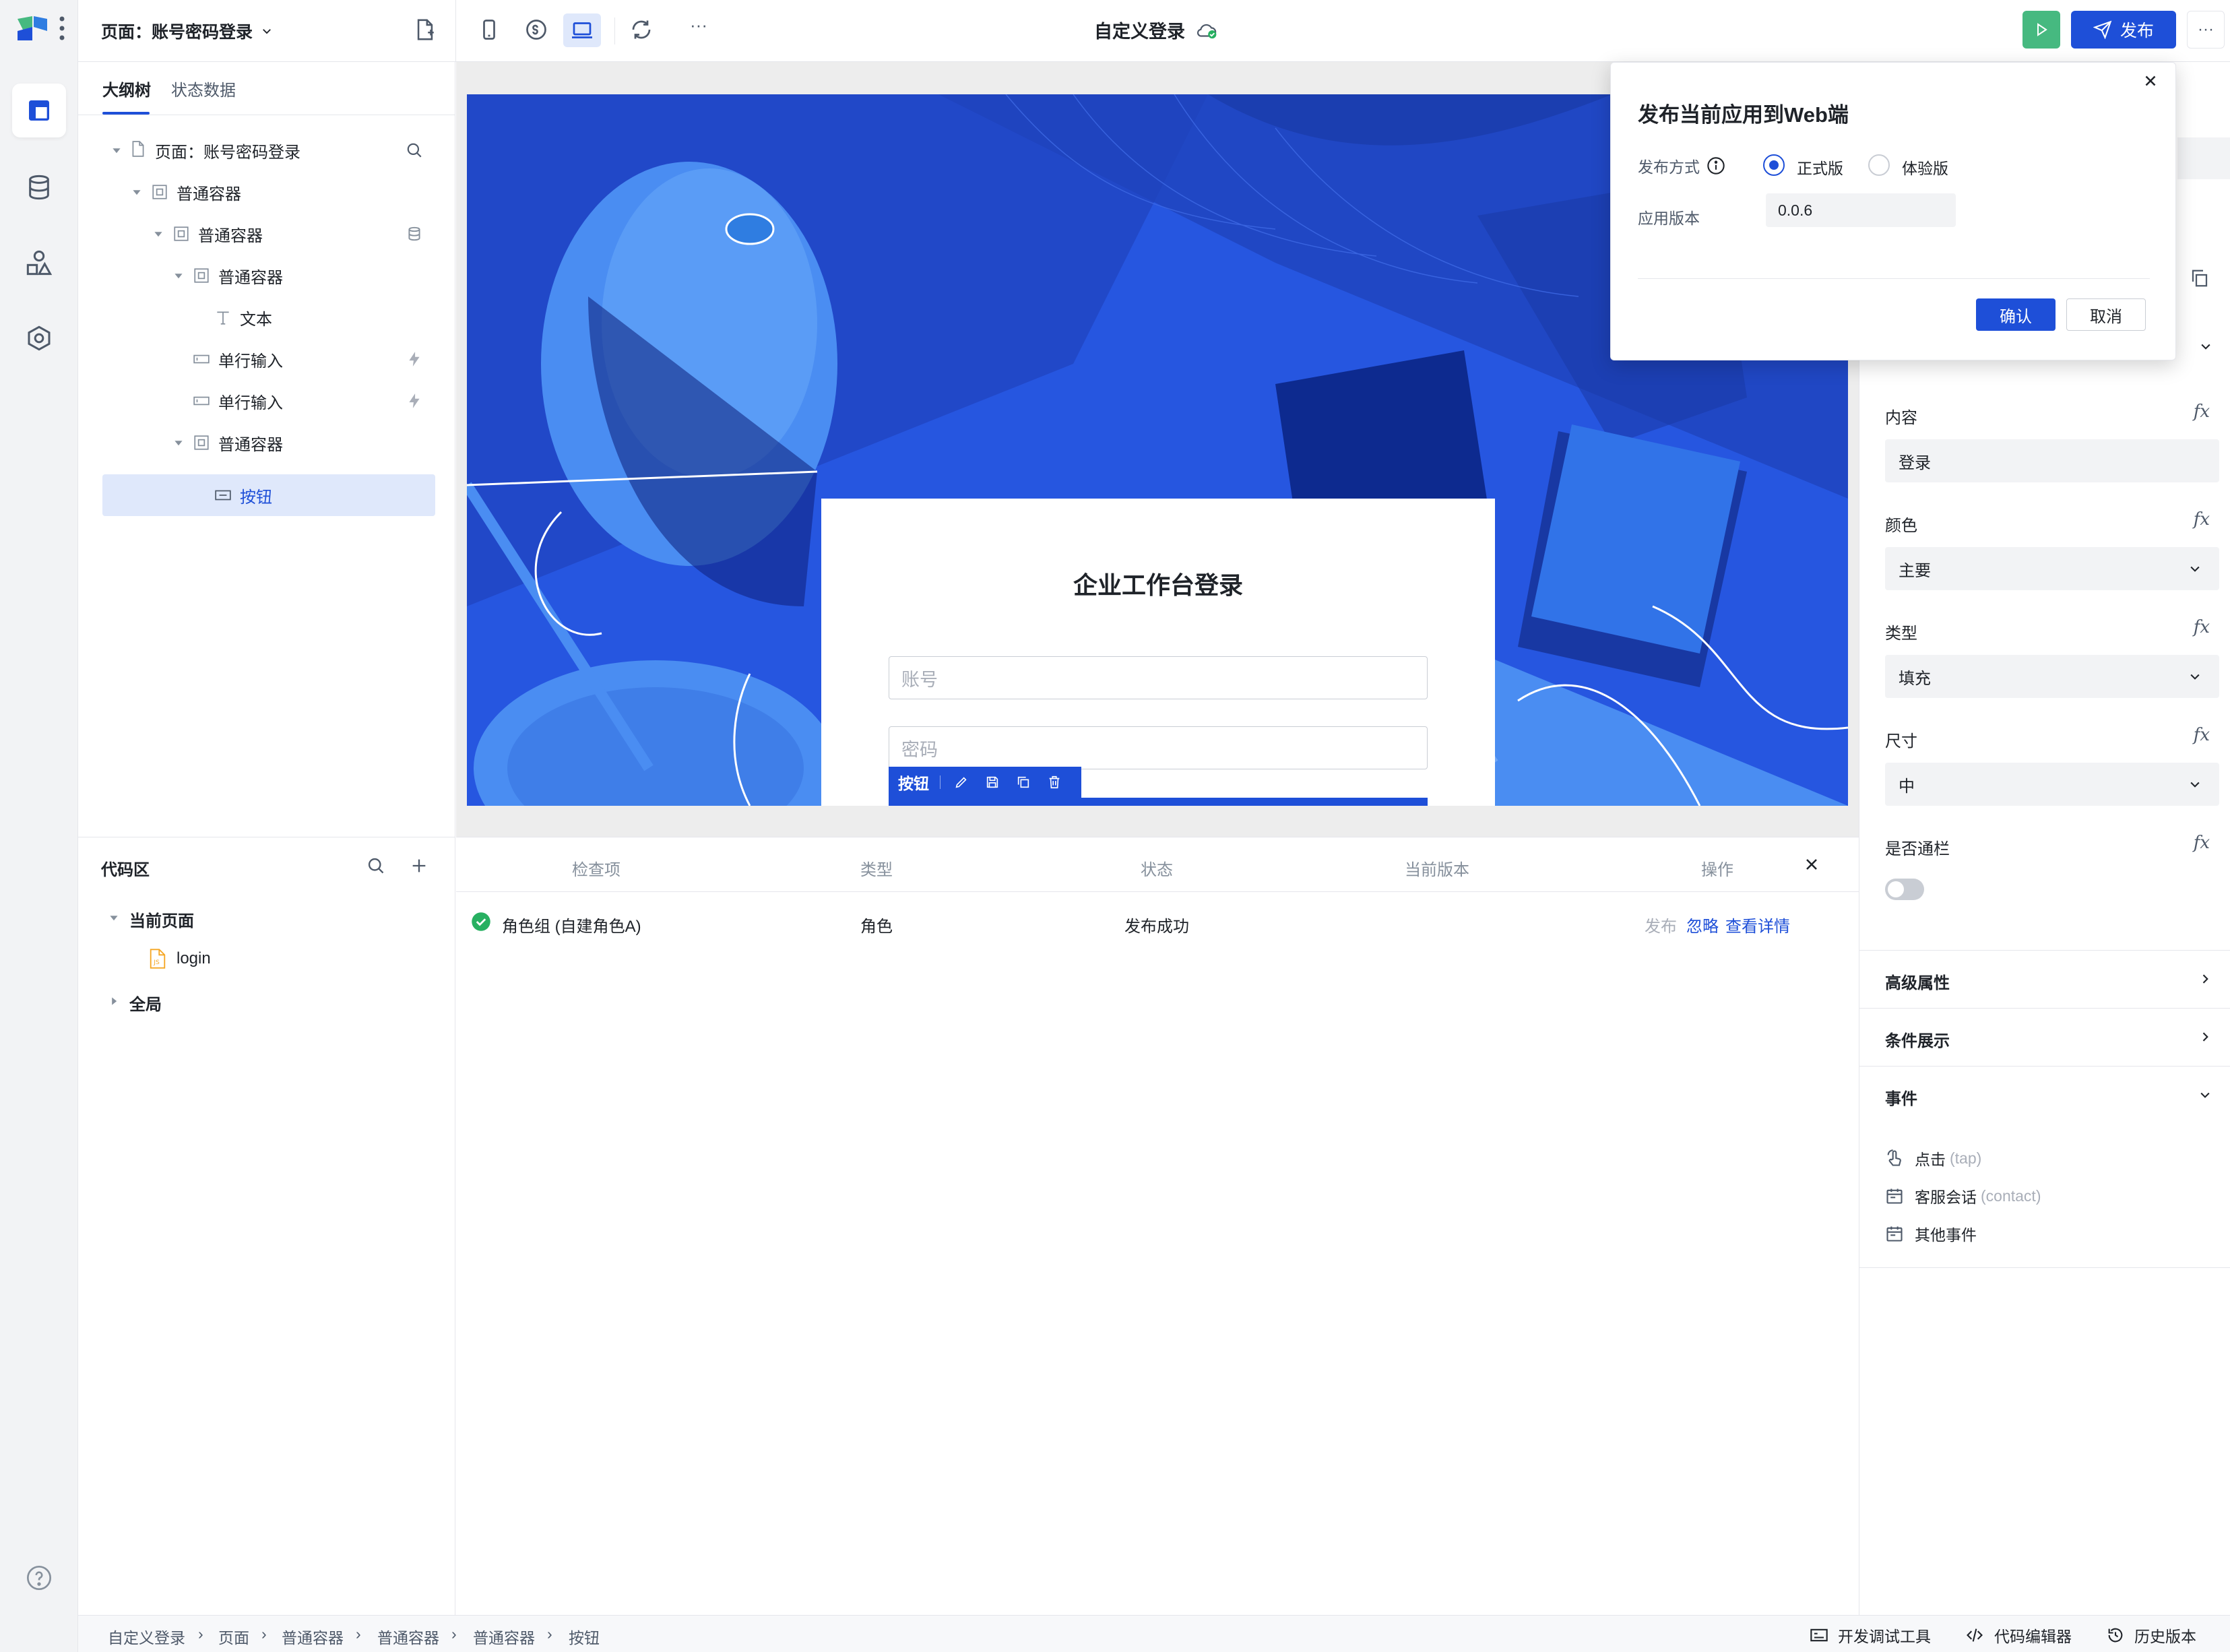  I want to click on rail-data-button, so click(39, 187).